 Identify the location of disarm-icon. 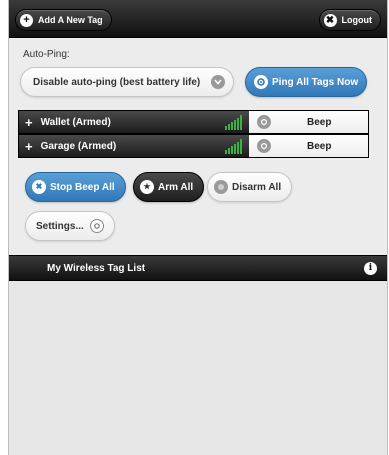
(221, 187).